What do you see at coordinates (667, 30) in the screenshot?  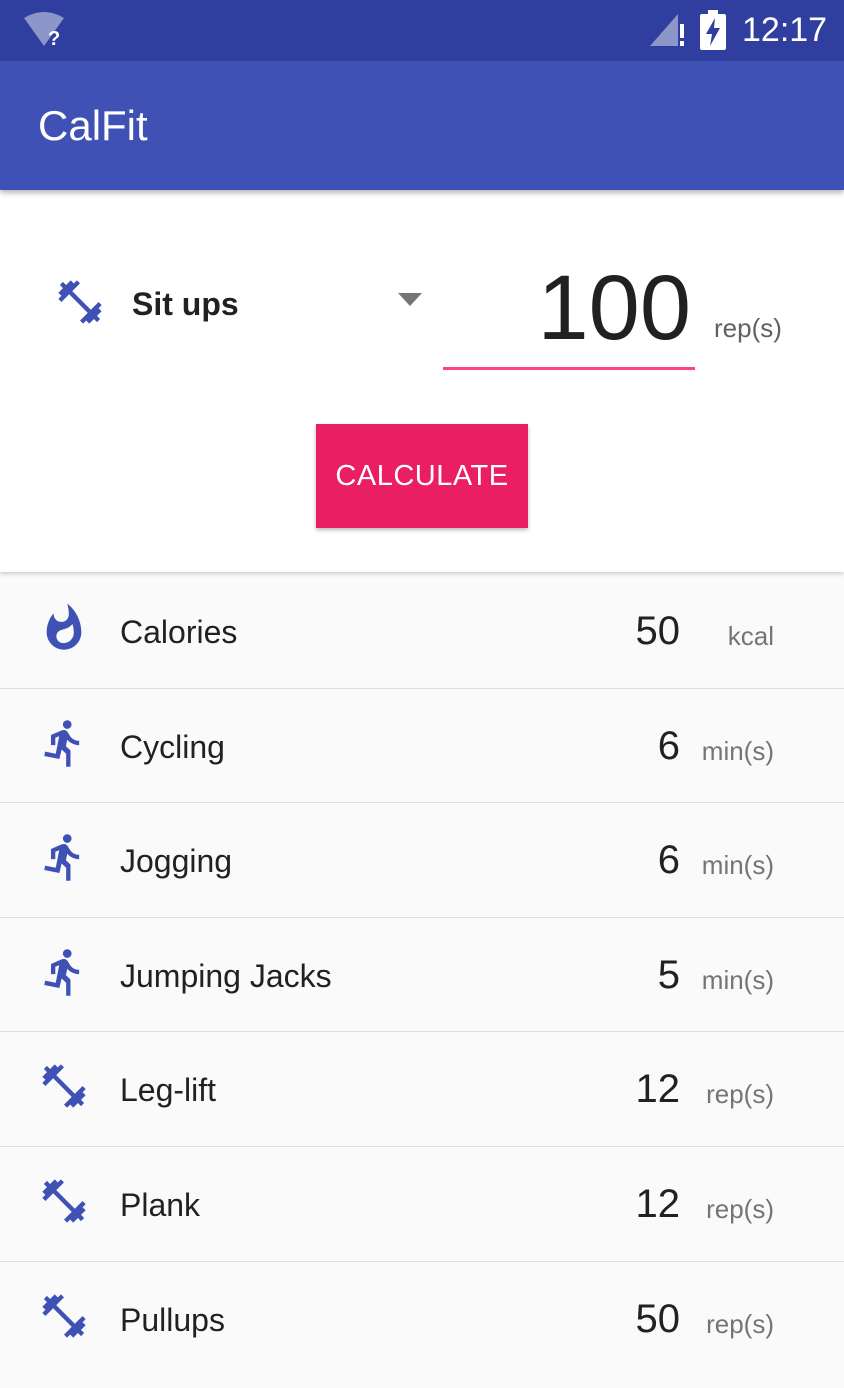 I see `signal-icon` at bounding box center [667, 30].